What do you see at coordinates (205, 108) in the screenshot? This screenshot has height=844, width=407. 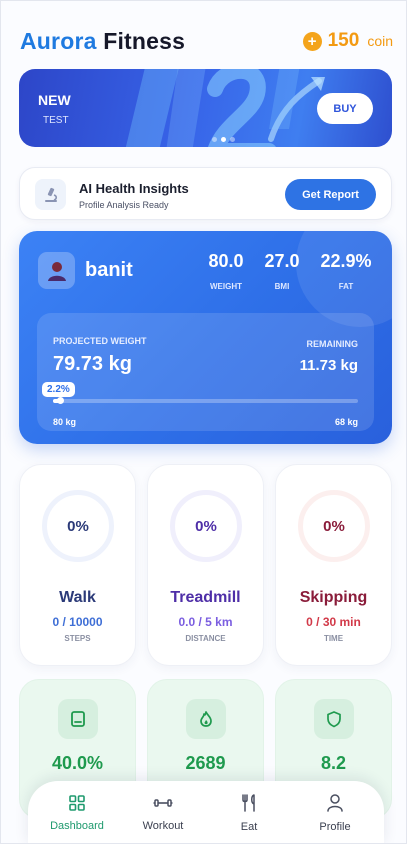 I see `promo-banner: NEW TEST BUY` at bounding box center [205, 108].